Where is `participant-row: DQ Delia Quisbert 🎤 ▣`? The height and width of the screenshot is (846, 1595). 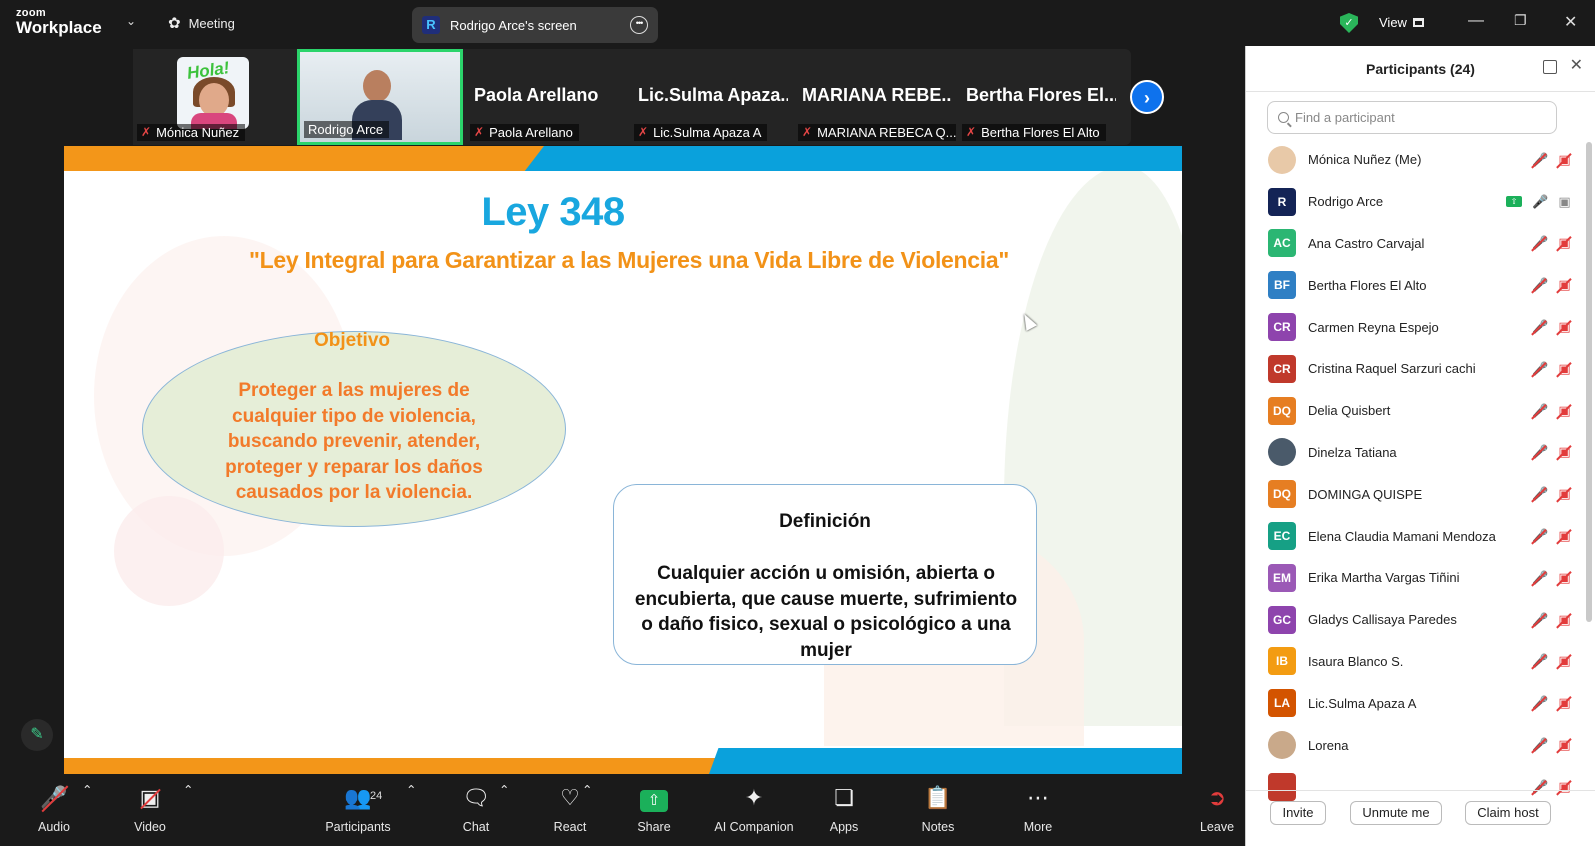 participant-row: DQ Delia Quisbert 🎤 ▣ is located at coordinates (1409, 411).